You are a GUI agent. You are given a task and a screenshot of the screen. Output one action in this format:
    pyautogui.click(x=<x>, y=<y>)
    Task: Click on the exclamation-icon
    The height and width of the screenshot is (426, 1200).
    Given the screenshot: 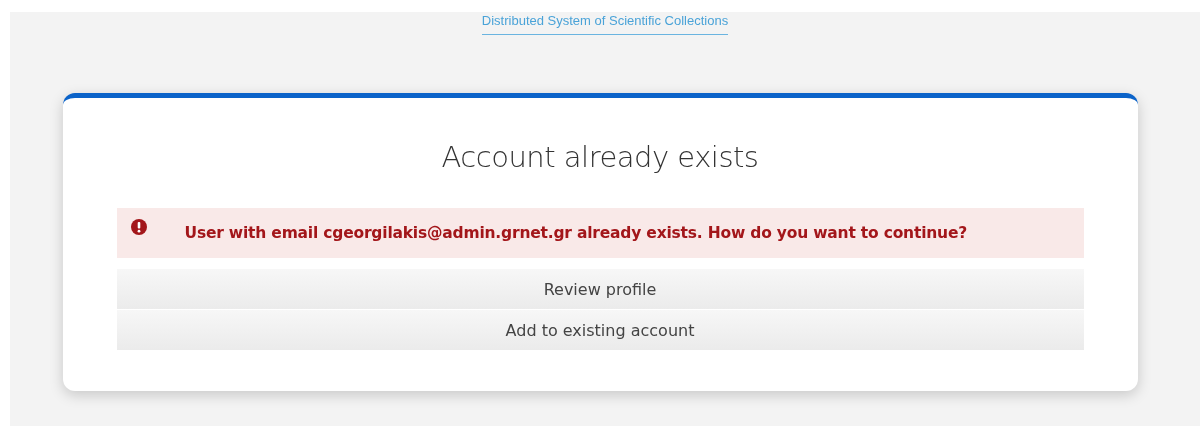 What is the action you would take?
    pyautogui.click(x=138, y=227)
    